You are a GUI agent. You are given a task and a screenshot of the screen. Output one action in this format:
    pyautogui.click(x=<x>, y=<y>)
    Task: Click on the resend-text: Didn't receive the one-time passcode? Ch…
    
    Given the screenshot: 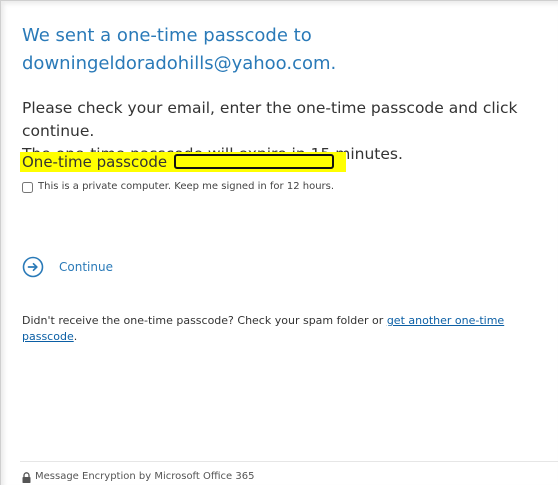 What is the action you would take?
    pyautogui.click(x=204, y=320)
    